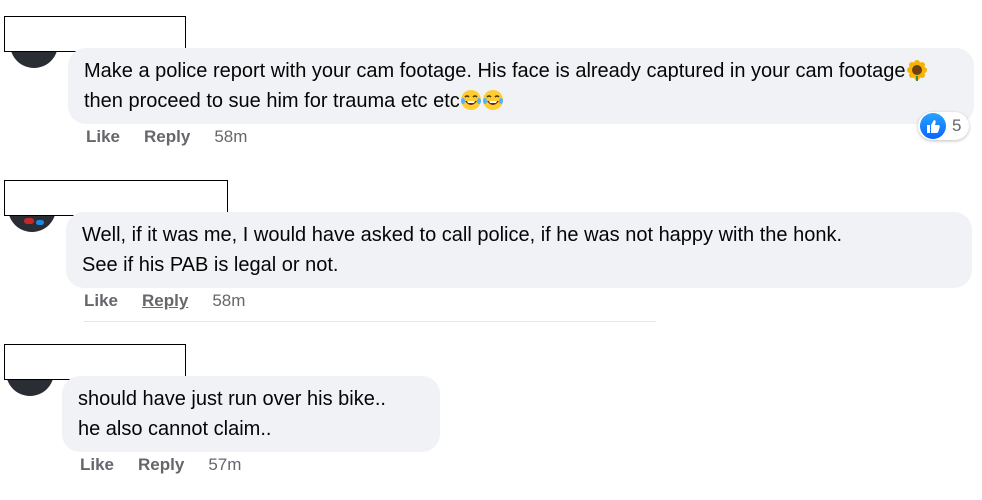  I want to click on reaction-count: 5, so click(957, 125).